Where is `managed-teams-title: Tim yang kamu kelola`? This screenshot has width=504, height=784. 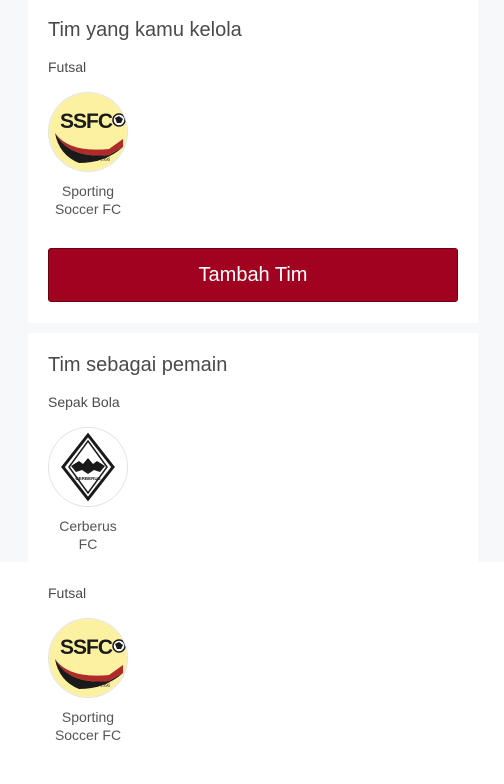
managed-teams-title: Tim yang kamu kelola is located at coordinates (145, 30).